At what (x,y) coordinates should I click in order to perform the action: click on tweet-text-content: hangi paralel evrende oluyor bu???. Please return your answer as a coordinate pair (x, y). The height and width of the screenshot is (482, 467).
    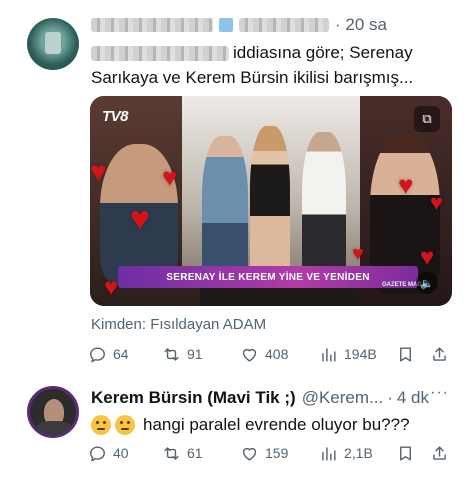
    Looking at the image, I should click on (276, 424).